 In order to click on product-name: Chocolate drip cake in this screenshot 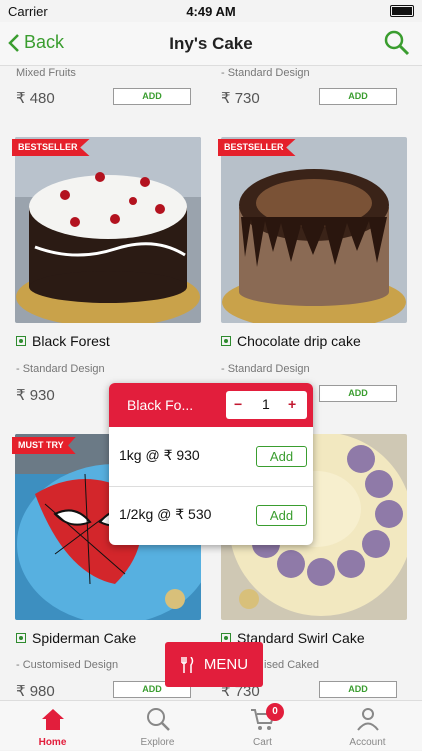, I will do `click(291, 341)`.